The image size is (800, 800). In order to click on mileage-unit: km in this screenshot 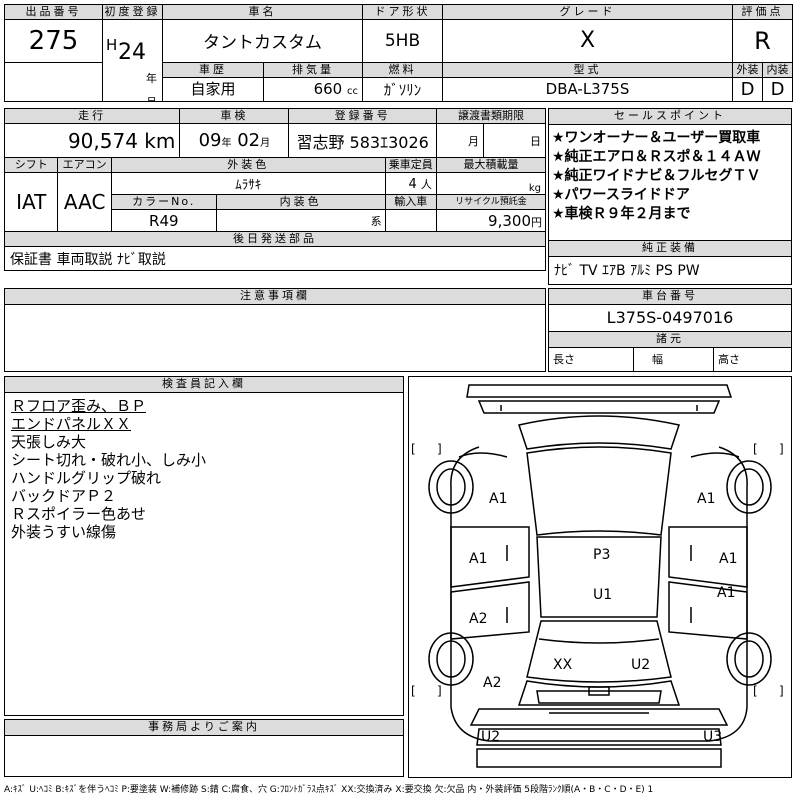, I will do `click(160, 140)`.